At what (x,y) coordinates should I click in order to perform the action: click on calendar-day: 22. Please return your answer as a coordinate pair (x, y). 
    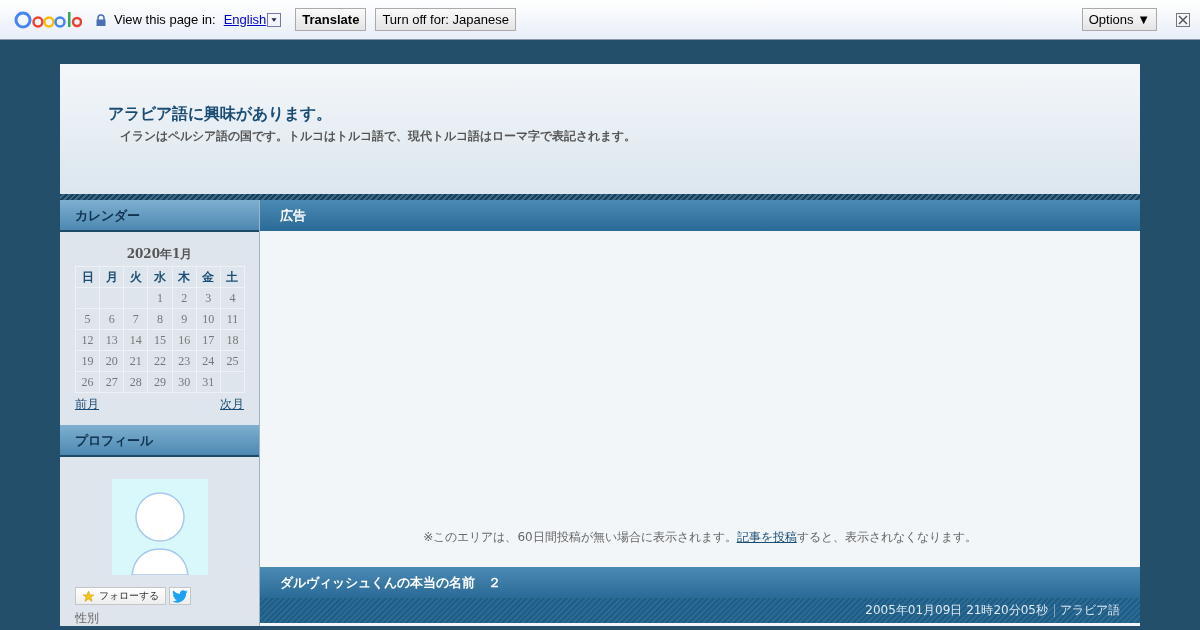
    Looking at the image, I should click on (160, 361).